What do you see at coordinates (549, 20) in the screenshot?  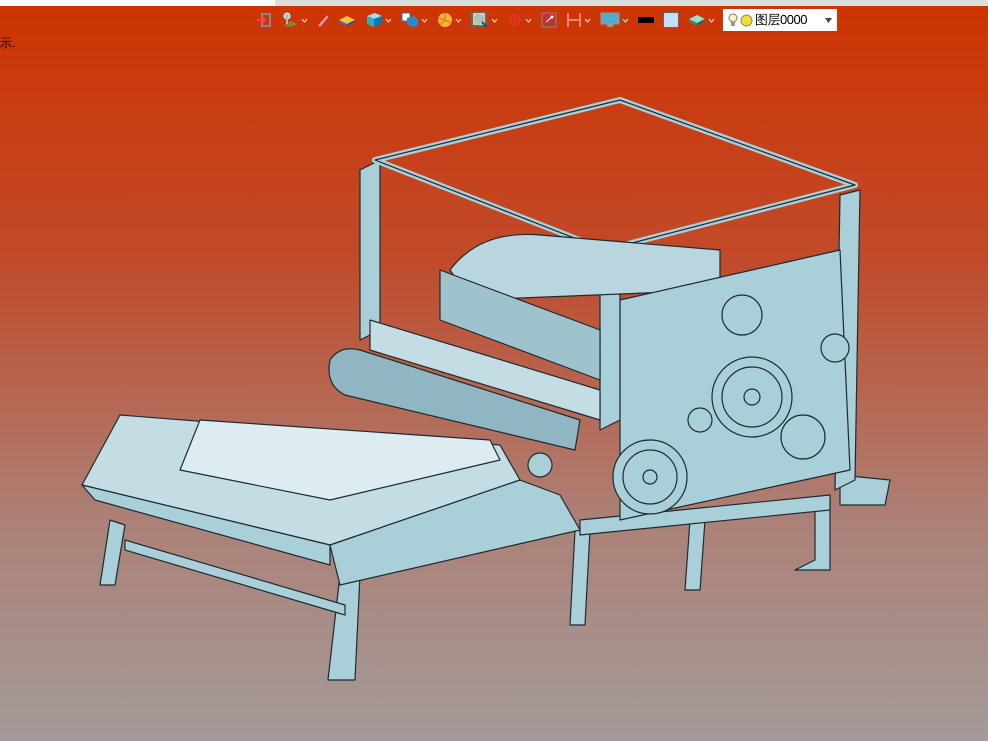 I see `frame-icon` at bounding box center [549, 20].